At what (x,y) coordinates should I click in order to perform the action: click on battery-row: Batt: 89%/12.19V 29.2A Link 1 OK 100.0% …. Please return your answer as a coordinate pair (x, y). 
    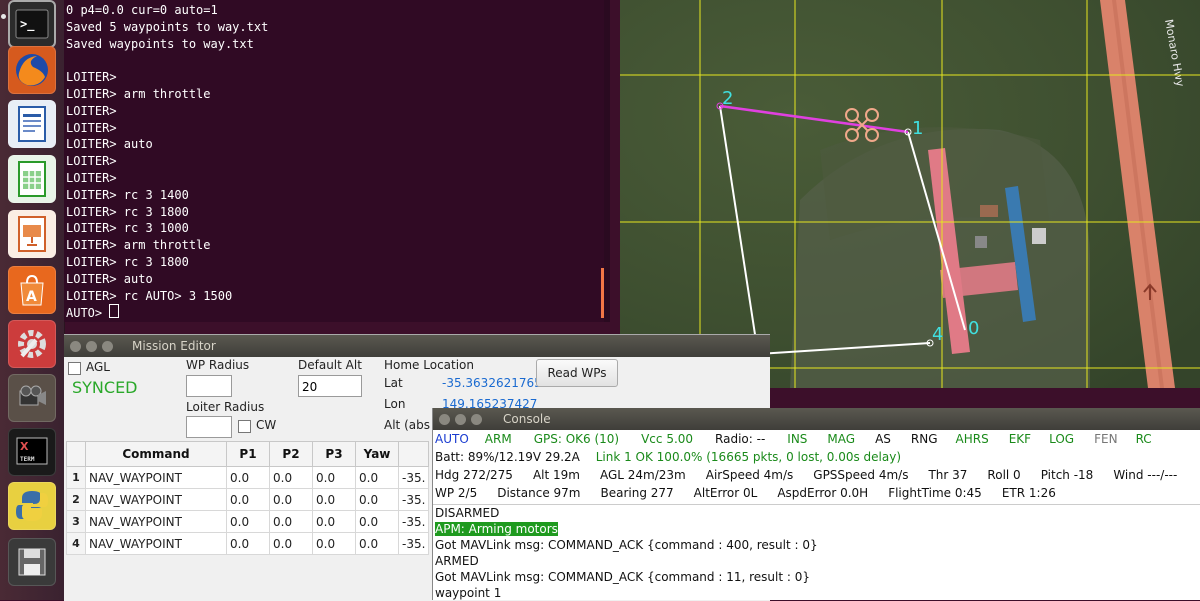
    Looking at the image, I should click on (668, 457).